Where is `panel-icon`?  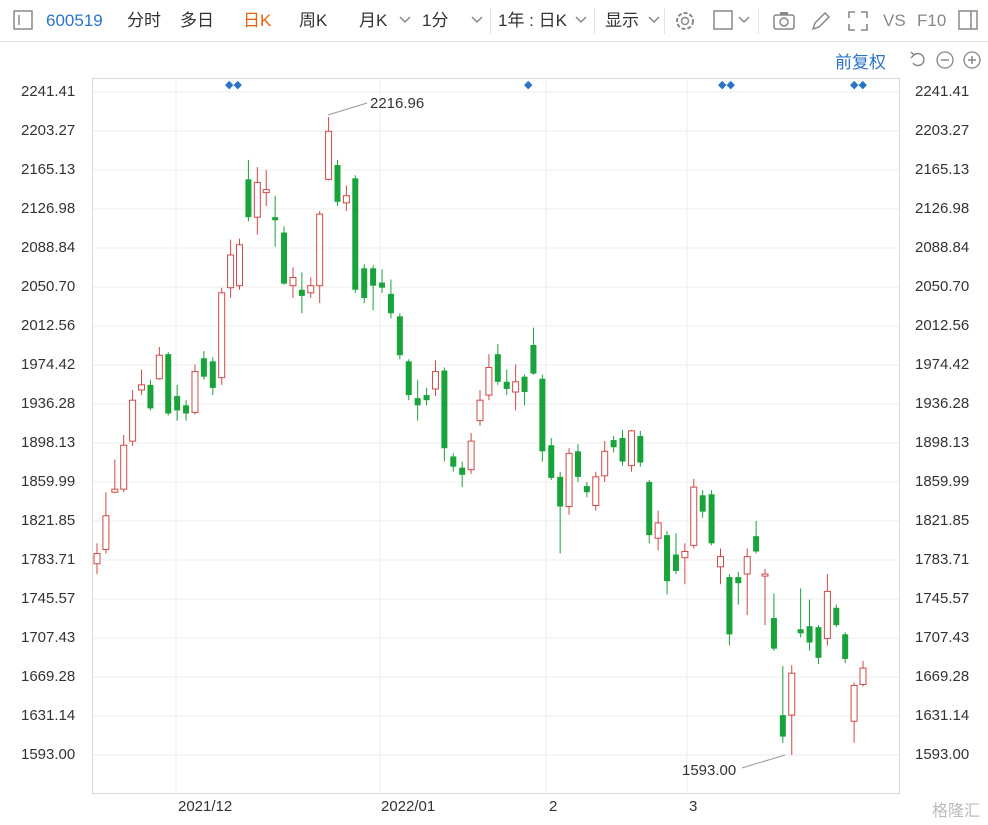
panel-icon is located at coordinates (969, 21).